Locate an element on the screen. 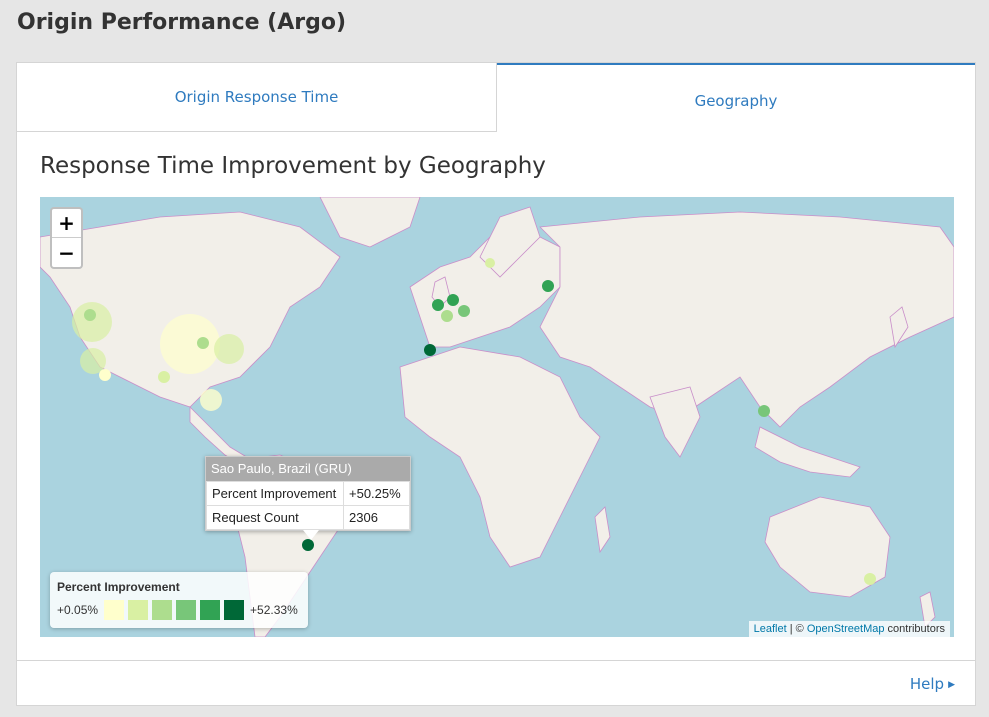 This screenshot has height=717, width=989. attribution-suffix: contributors is located at coordinates (914, 629).